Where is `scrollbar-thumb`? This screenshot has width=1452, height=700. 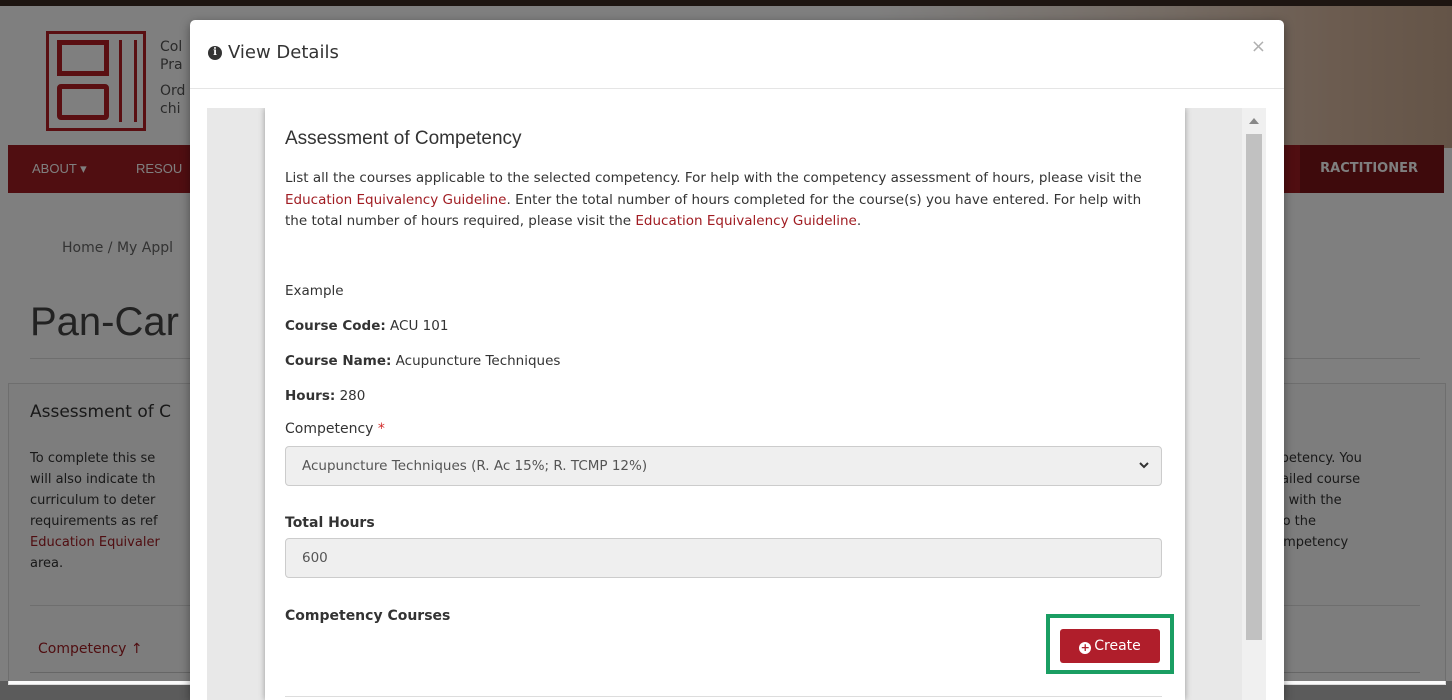 scrollbar-thumb is located at coordinates (1254, 387).